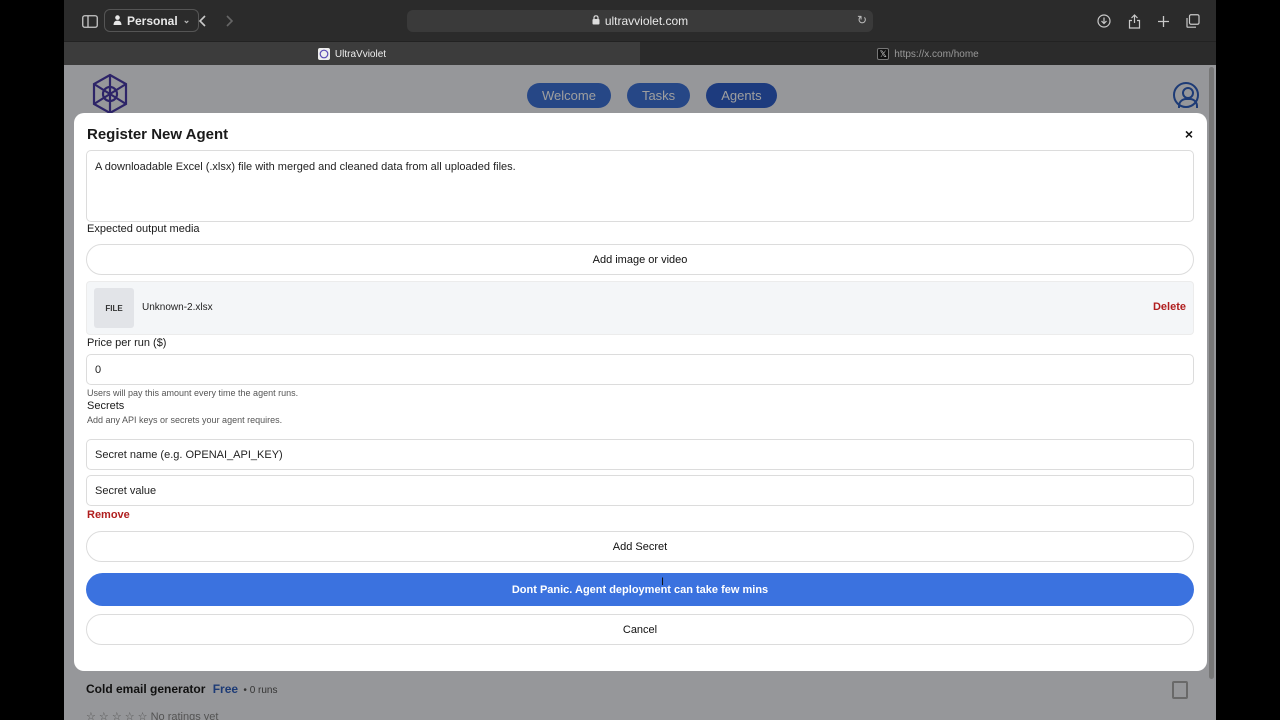 This screenshot has height=720, width=1280. What do you see at coordinates (127, 343) in the screenshot?
I see `price-label: Price per run ($)` at bounding box center [127, 343].